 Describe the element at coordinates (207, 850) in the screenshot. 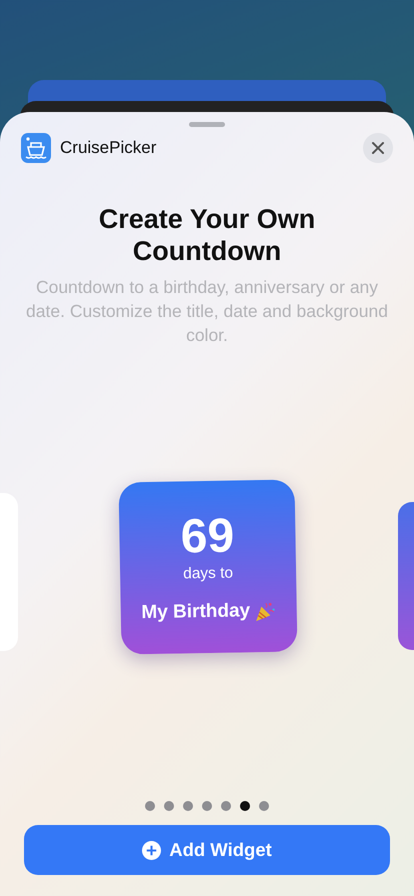

I see `add-widget-button: Add Widget` at that location.